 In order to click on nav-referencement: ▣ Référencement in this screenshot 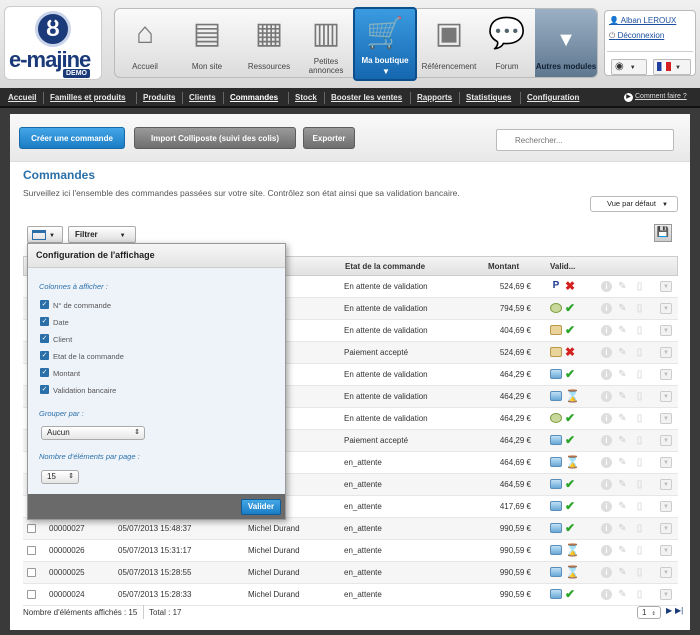, I will do `click(449, 44)`.